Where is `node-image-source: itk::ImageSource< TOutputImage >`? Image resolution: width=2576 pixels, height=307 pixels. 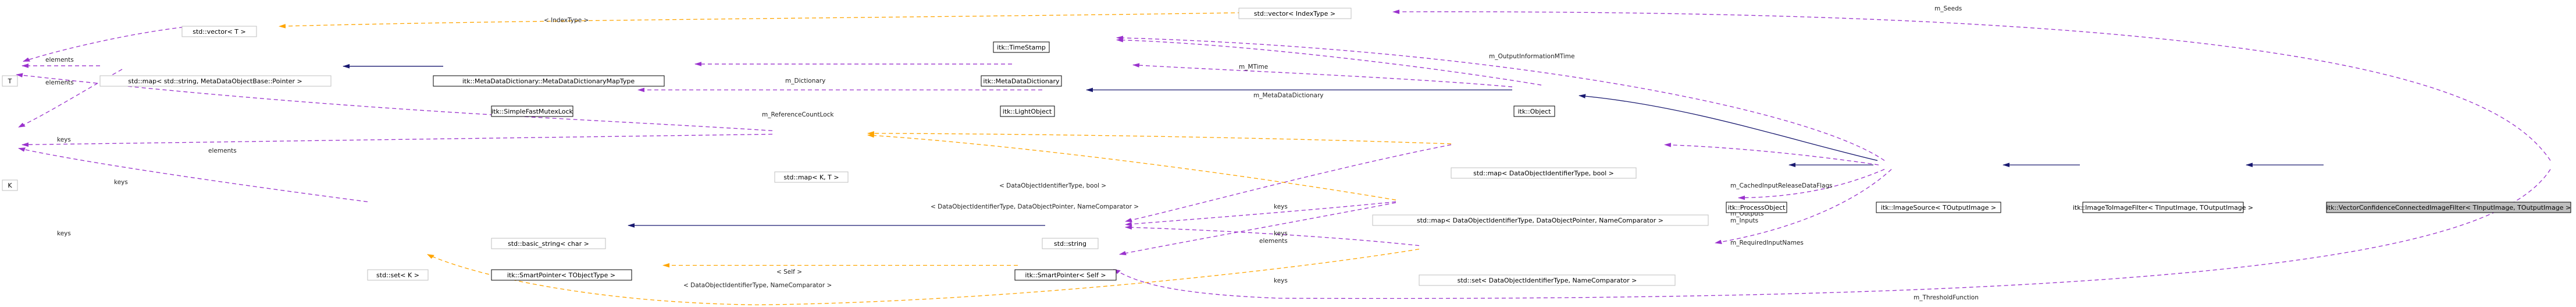 node-image-source: itk::ImageSource< TOutputImage > is located at coordinates (1938, 207).